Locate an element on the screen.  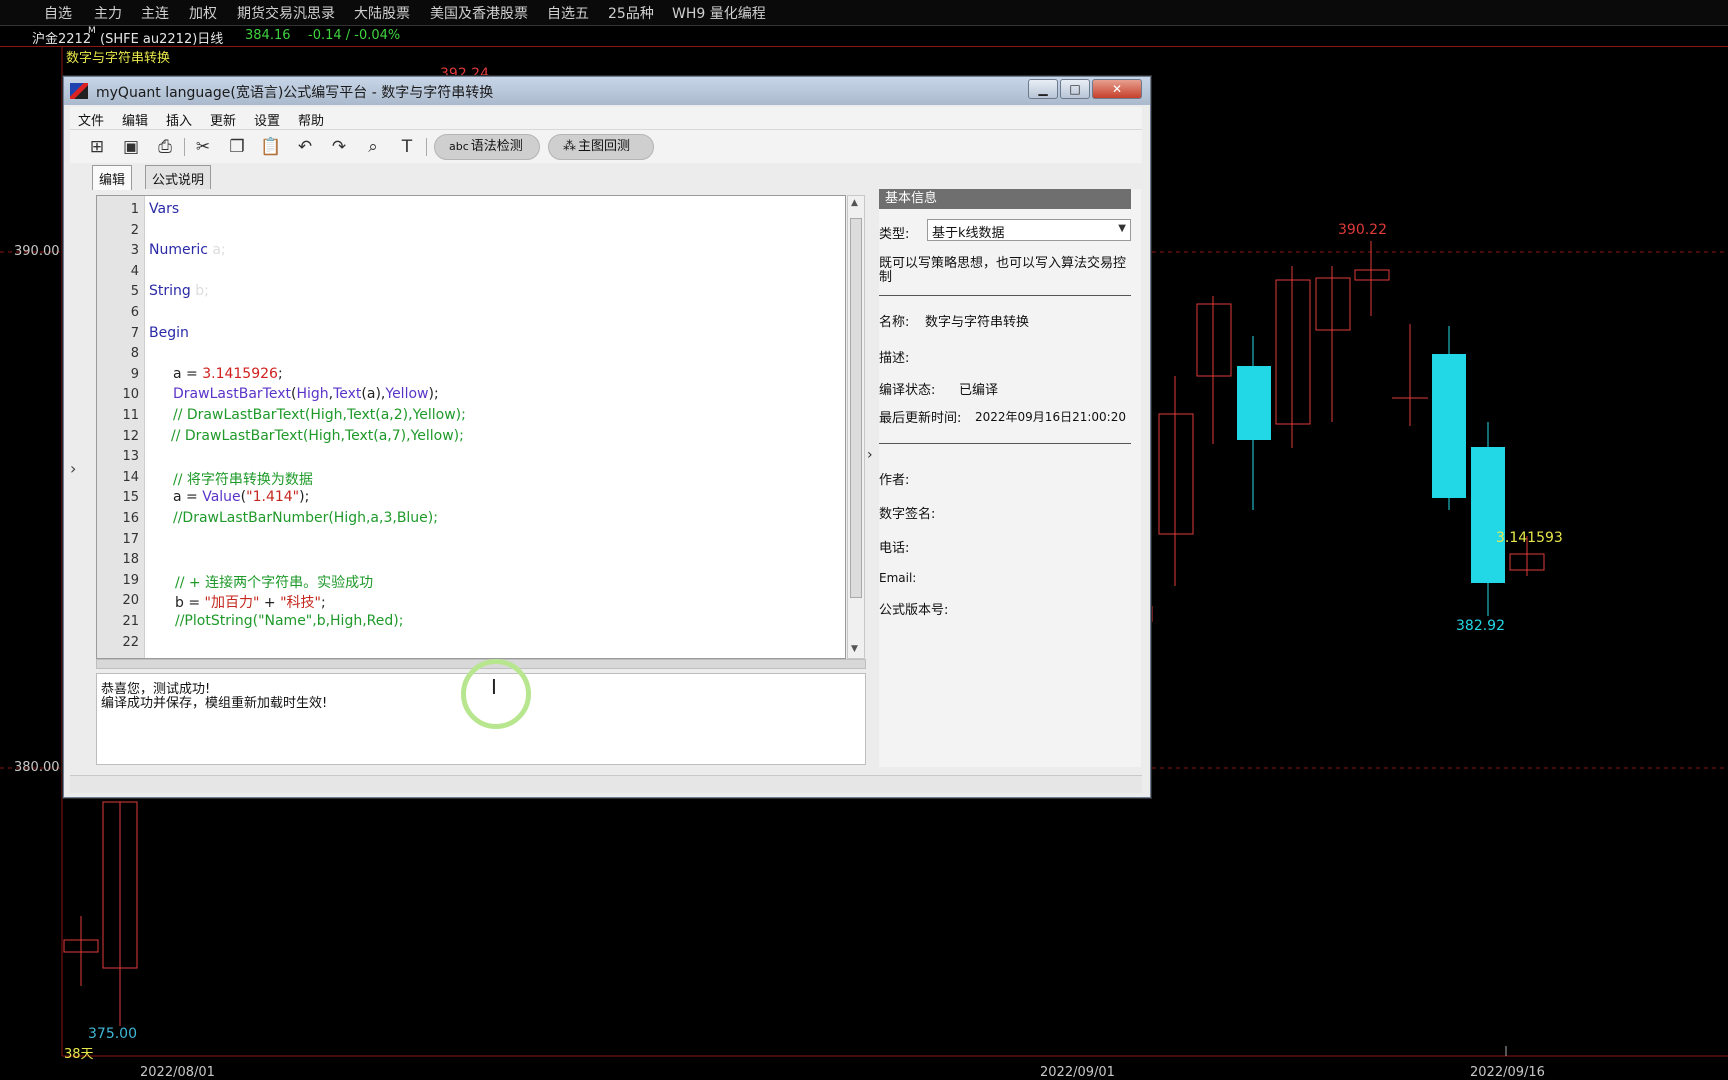
code-line: Begin is located at coordinates (169, 333).